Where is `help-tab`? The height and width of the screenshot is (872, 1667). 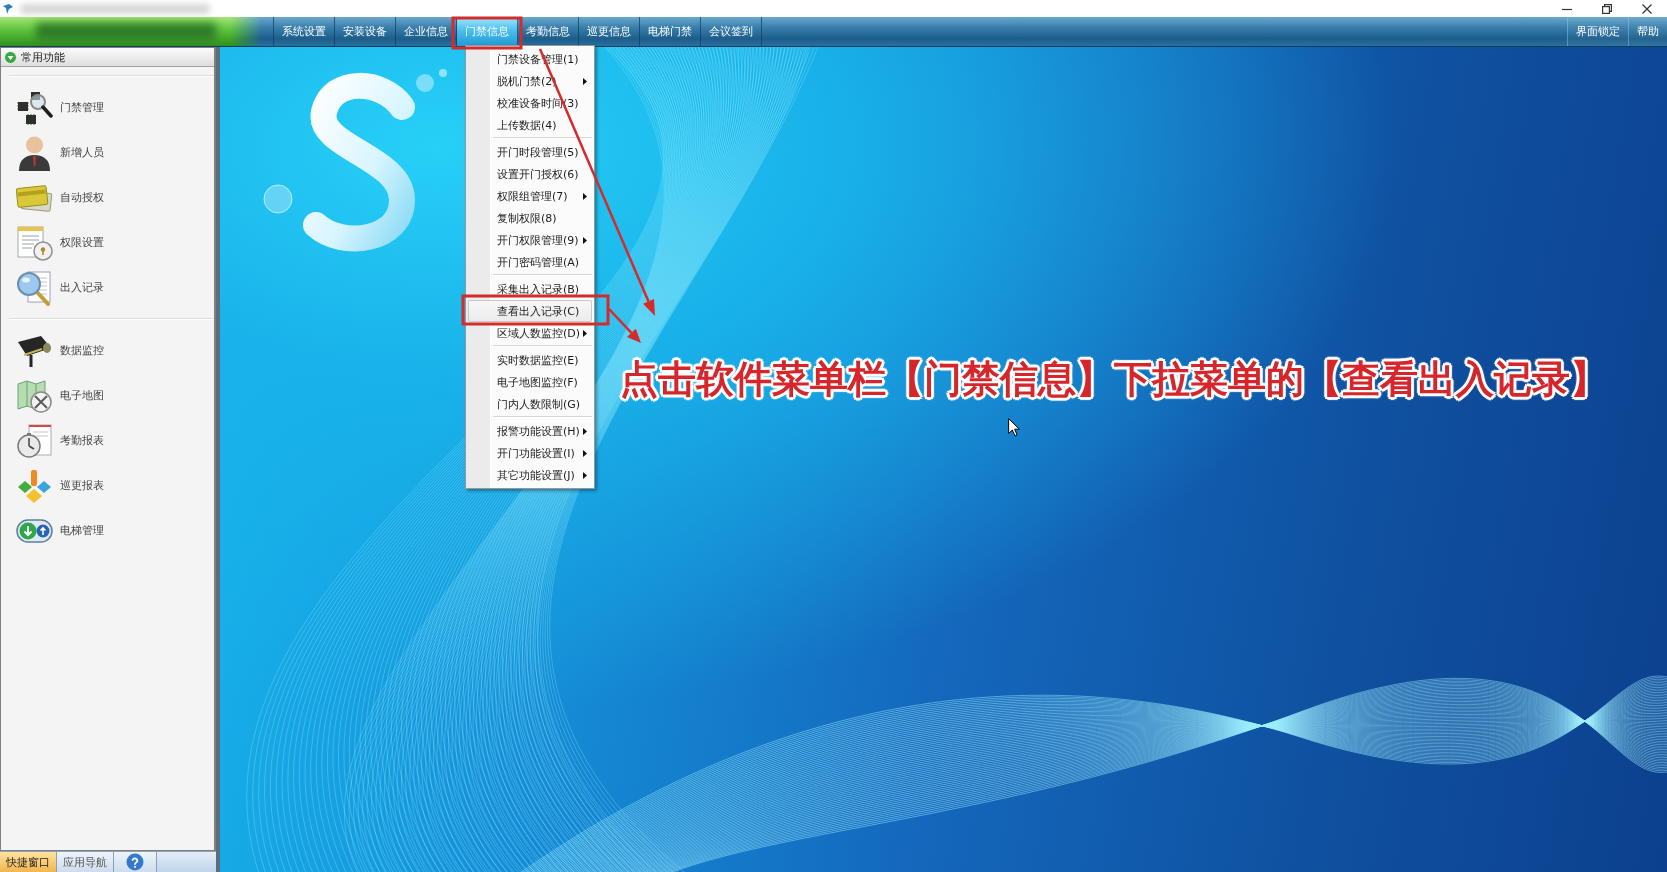
help-tab is located at coordinates (135, 862).